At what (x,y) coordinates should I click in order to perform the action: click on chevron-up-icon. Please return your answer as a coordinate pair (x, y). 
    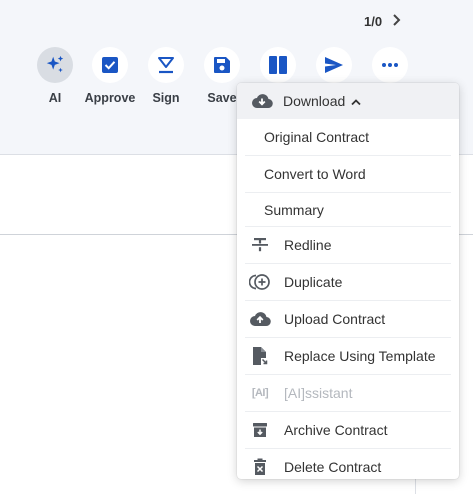
    Looking at the image, I should click on (356, 101).